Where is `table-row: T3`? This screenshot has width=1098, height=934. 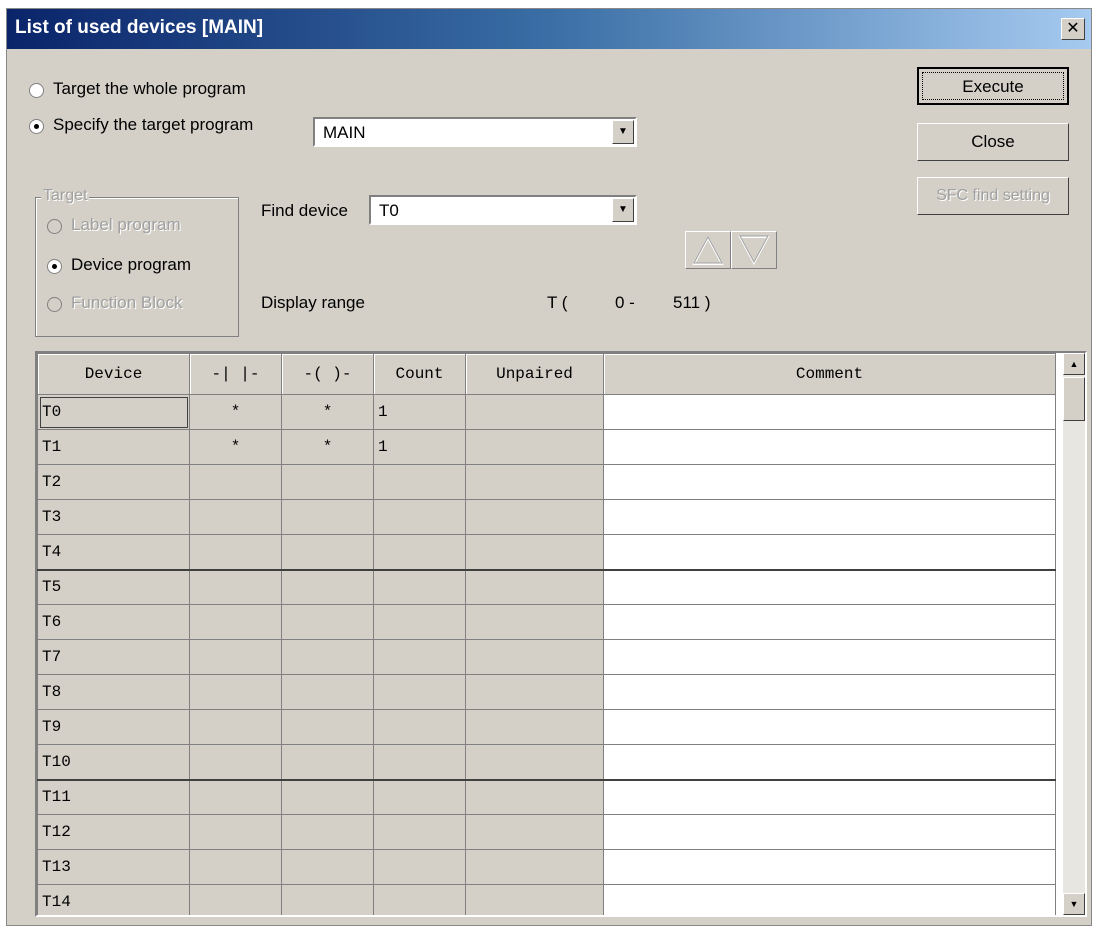
table-row: T3 is located at coordinates (546, 517).